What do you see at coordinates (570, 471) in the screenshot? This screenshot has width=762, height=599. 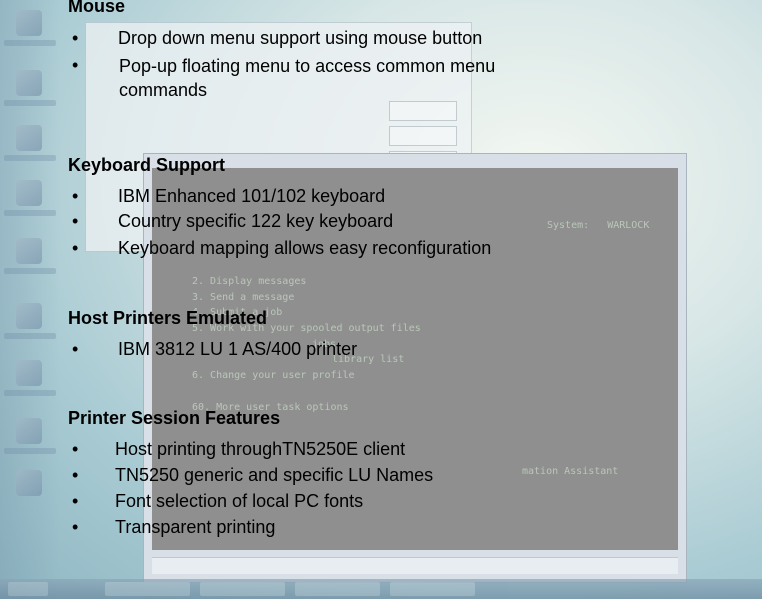 I see `terminal-line: mation Assistant` at bounding box center [570, 471].